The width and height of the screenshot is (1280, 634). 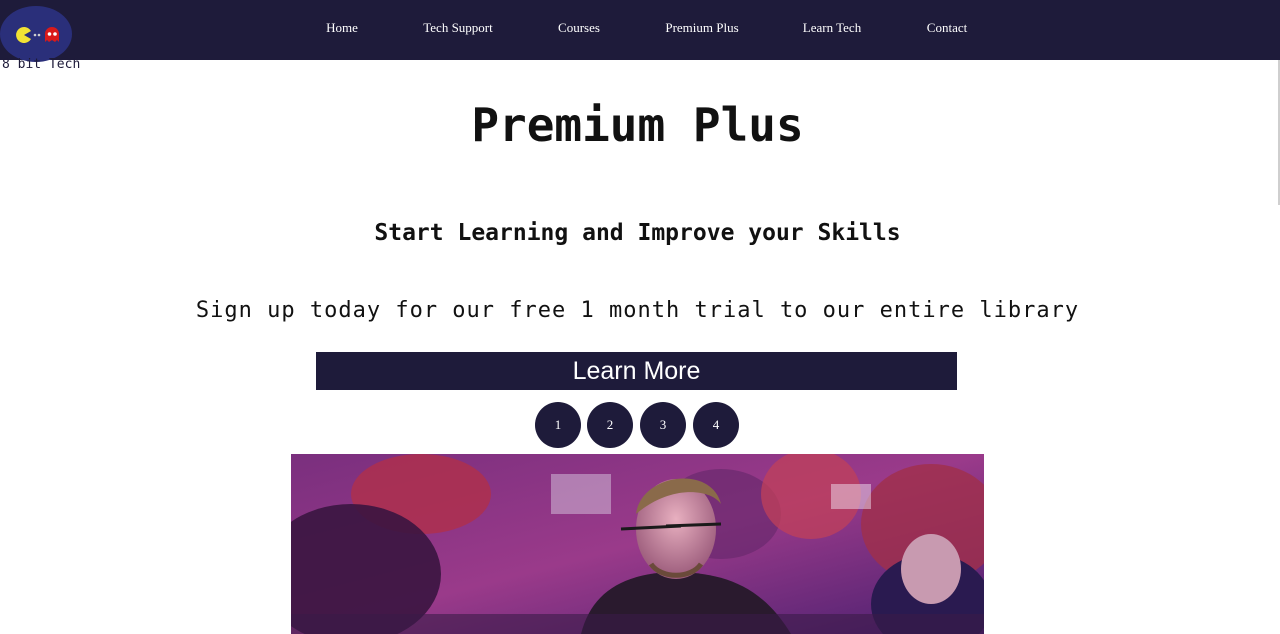 I want to click on nav-courses: Courses, so click(x=579, y=28).